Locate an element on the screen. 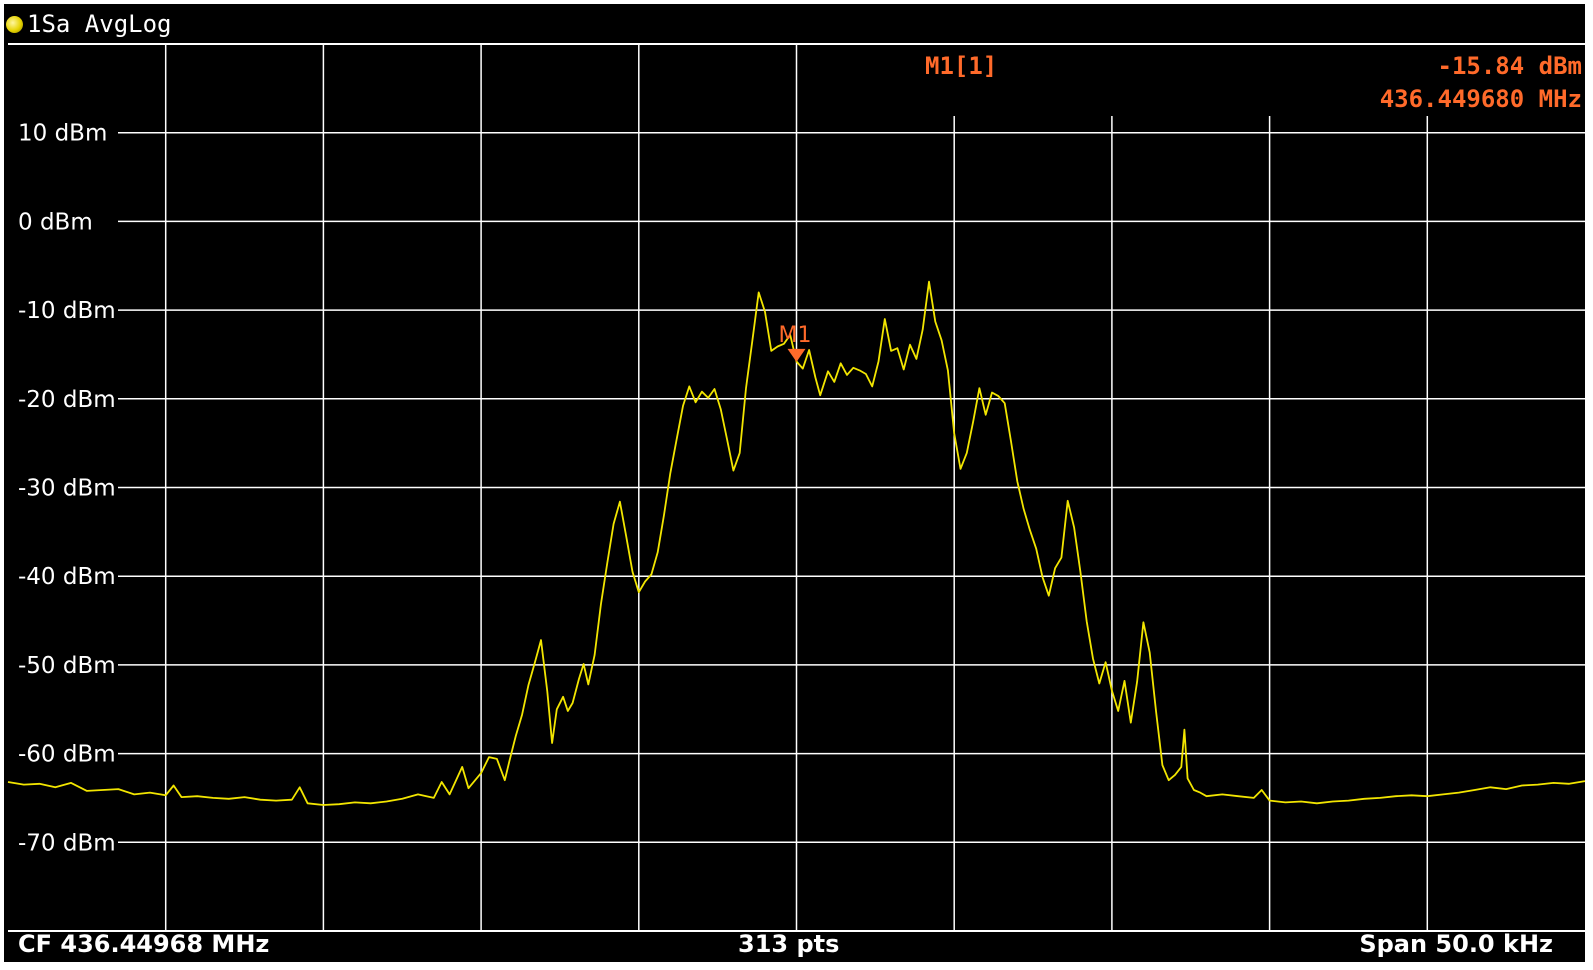 This screenshot has width=1593, height=970. y-tick-label: -20 dBm is located at coordinates (67, 400).